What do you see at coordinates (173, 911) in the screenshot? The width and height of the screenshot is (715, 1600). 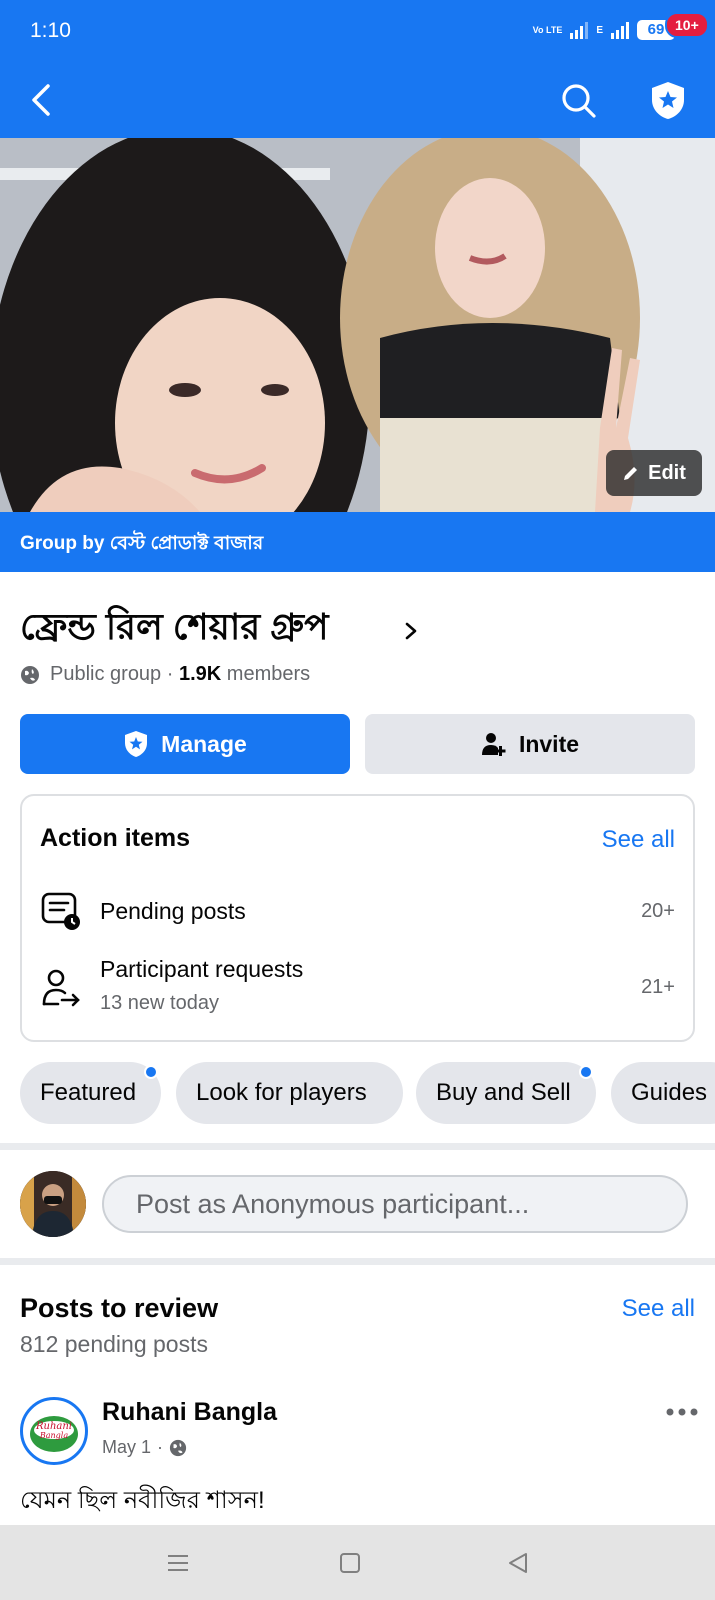 I see `action-item-label: Pending posts` at bounding box center [173, 911].